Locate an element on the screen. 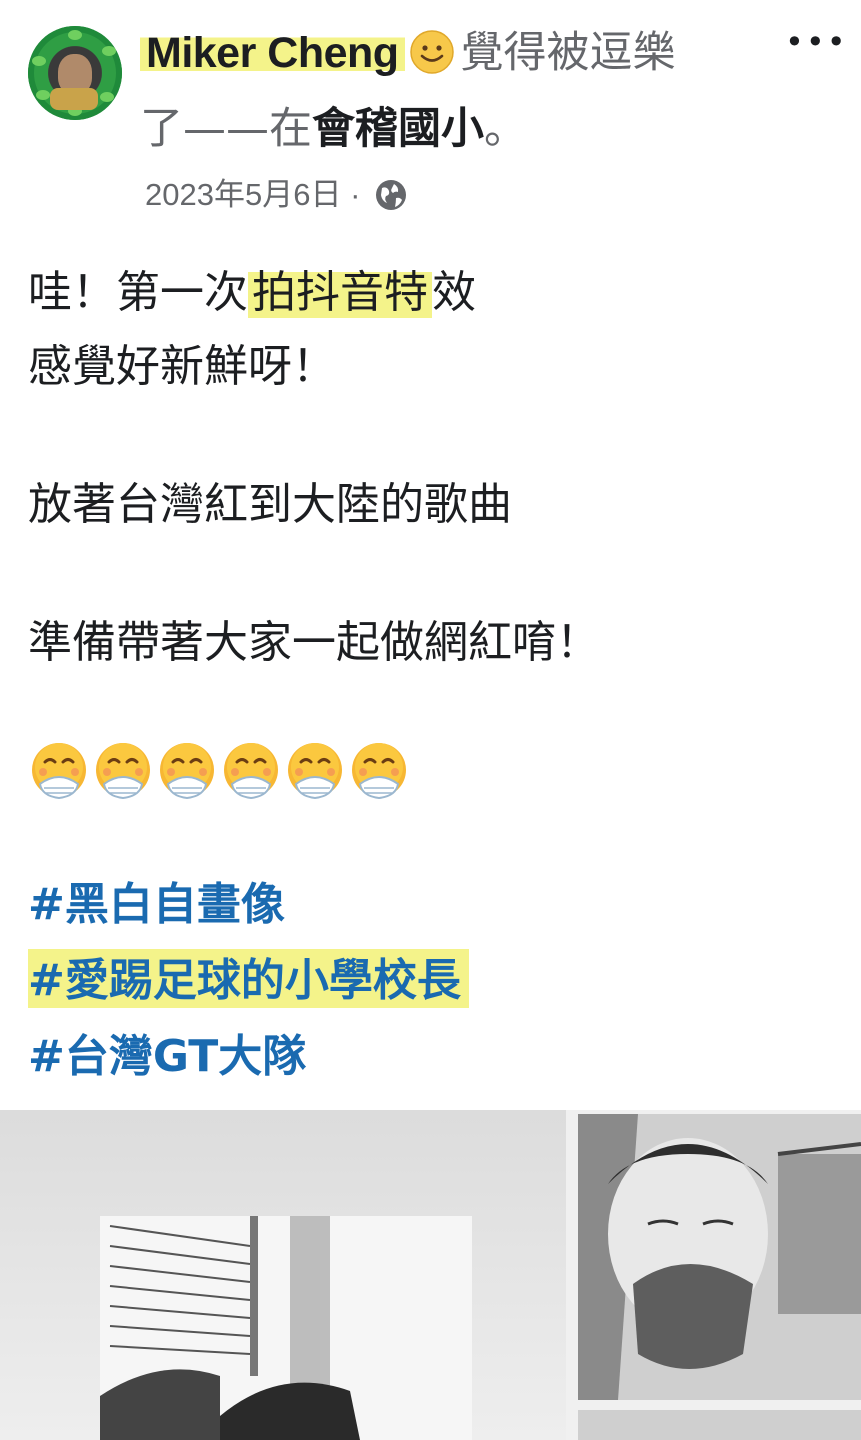 This screenshot has width=861, height=1440. hashtag-link: #愛踢足球的小學校長 is located at coordinates (248, 976).